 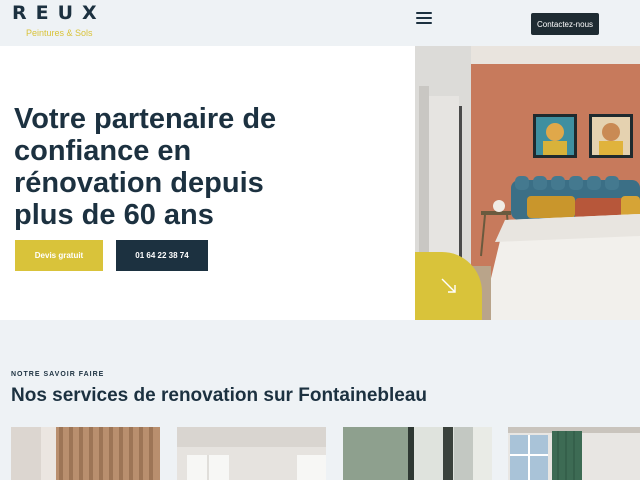 What do you see at coordinates (59, 255) in the screenshot?
I see `free-quote-button: Devis gratuit` at bounding box center [59, 255].